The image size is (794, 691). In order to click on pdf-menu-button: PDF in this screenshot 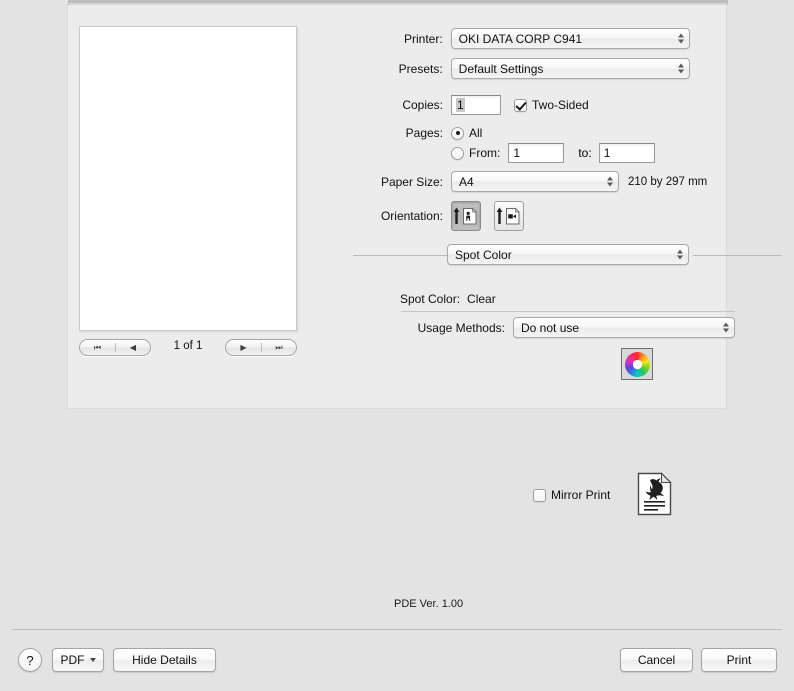, I will do `click(78, 660)`.